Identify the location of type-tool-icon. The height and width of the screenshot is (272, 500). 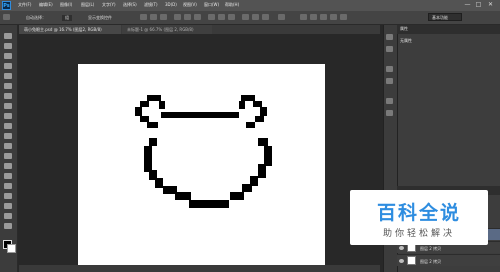
(8, 186).